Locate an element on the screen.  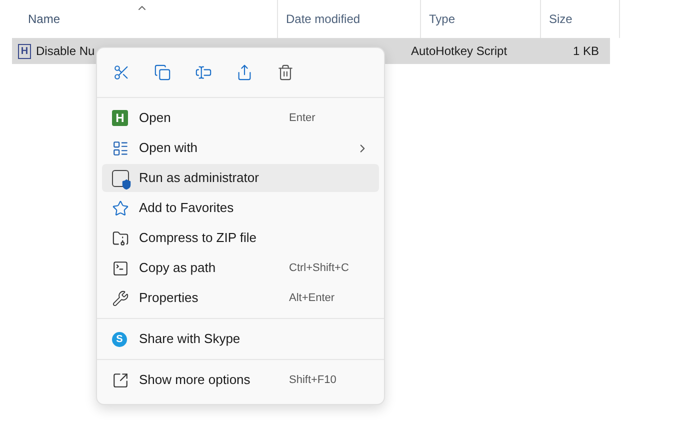
app-list-icon is located at coordinates (120, 148).